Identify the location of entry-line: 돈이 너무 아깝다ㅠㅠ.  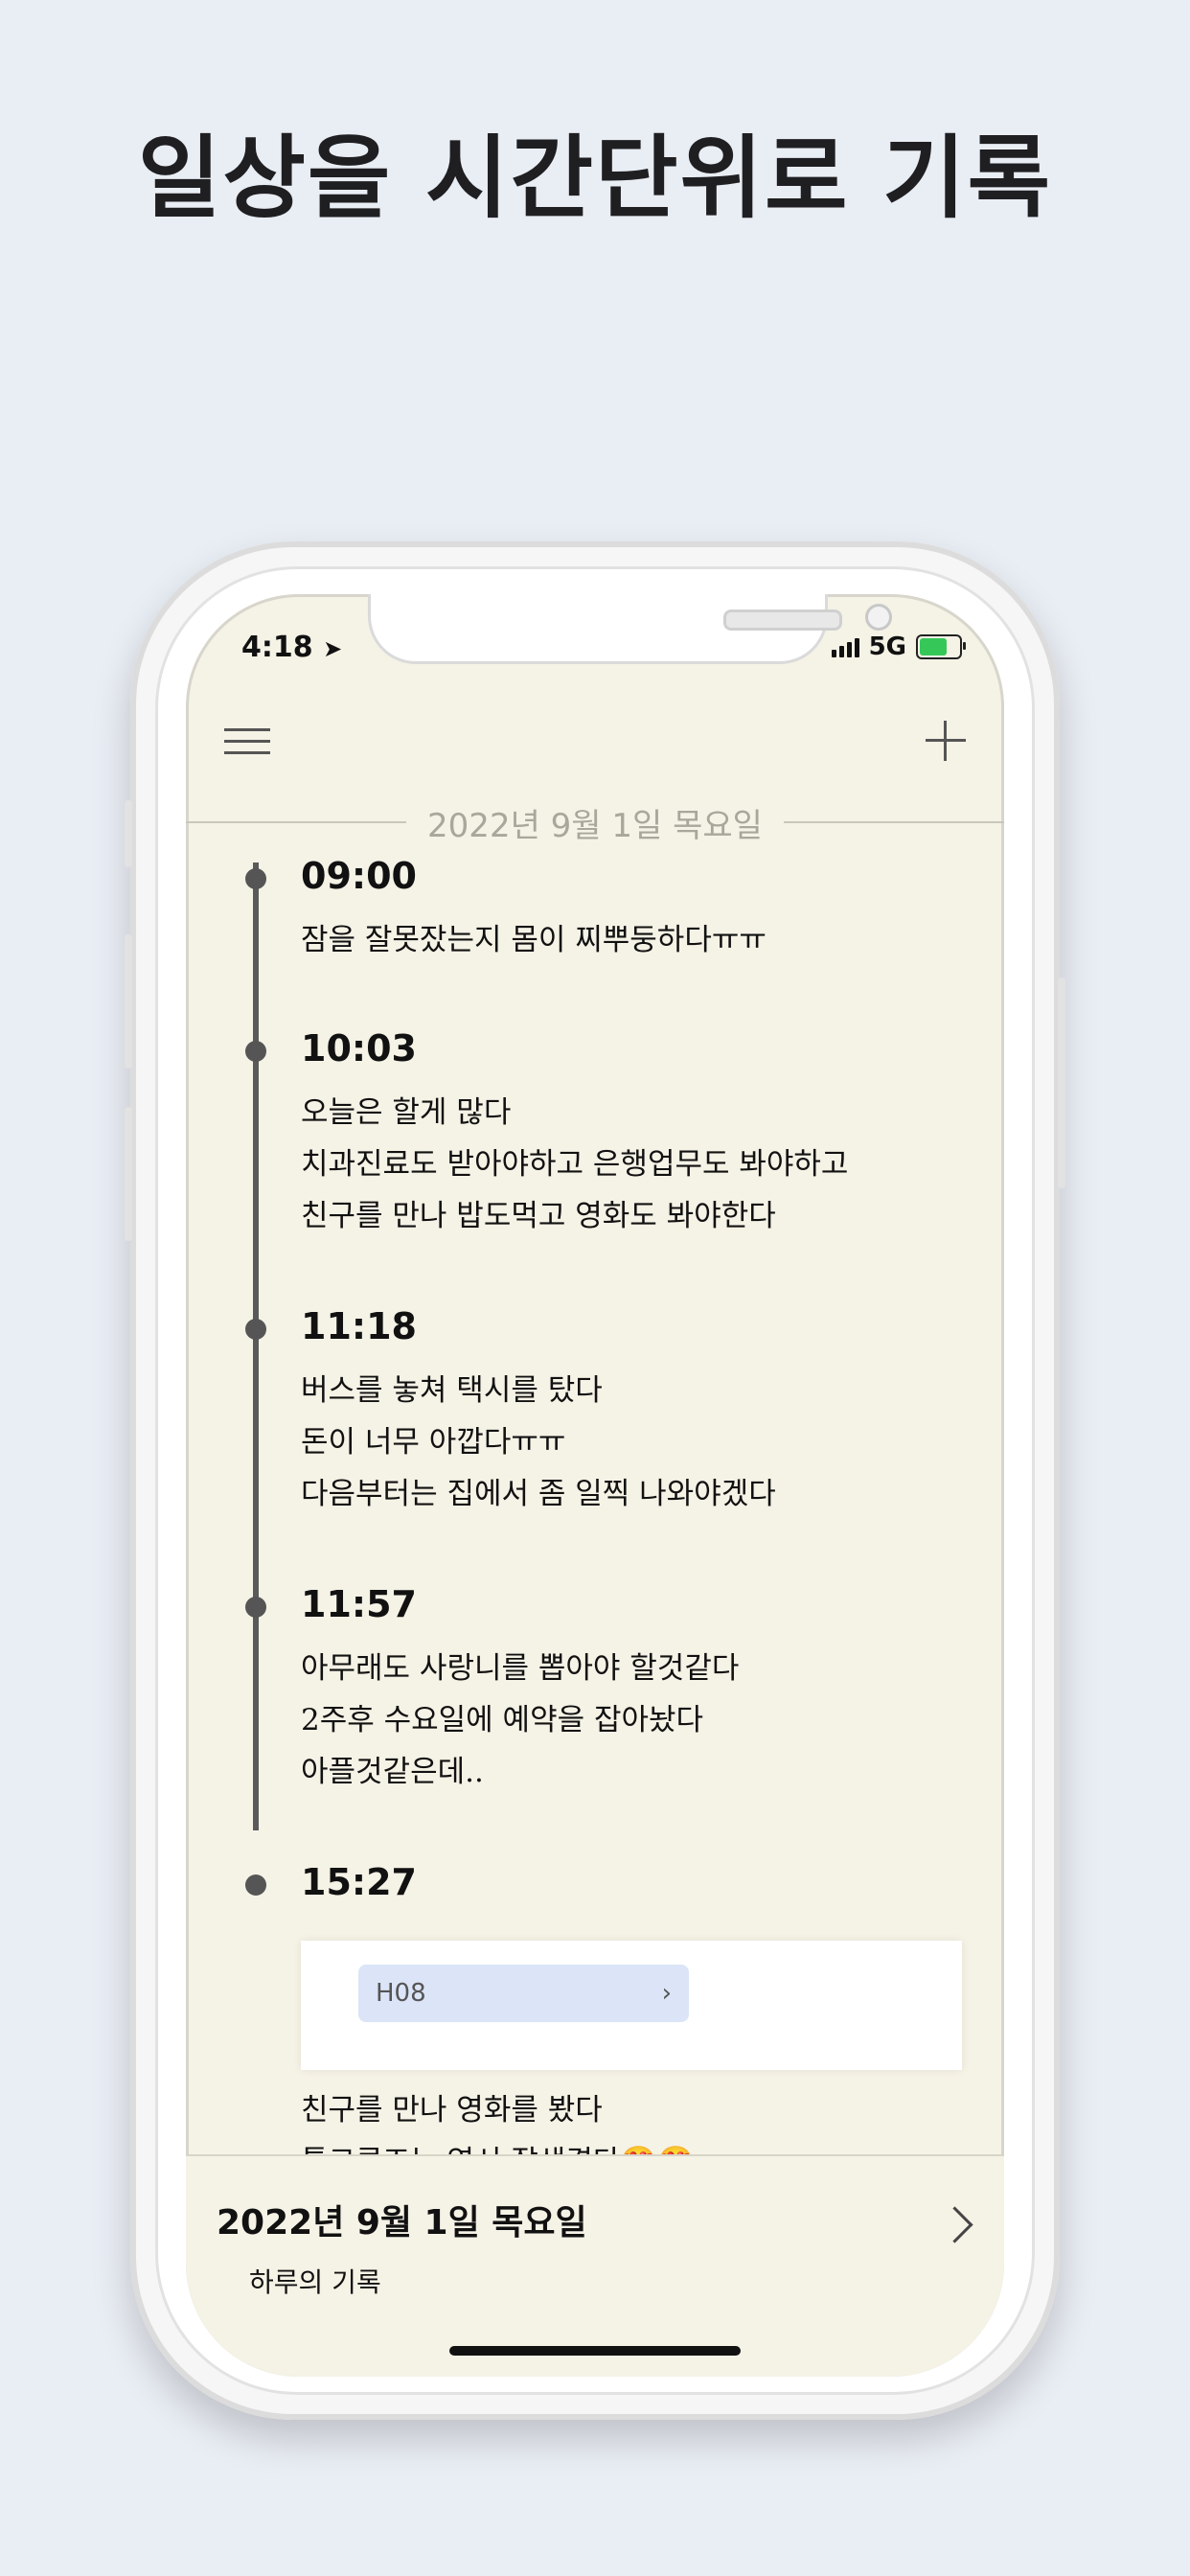
(434, 1442).